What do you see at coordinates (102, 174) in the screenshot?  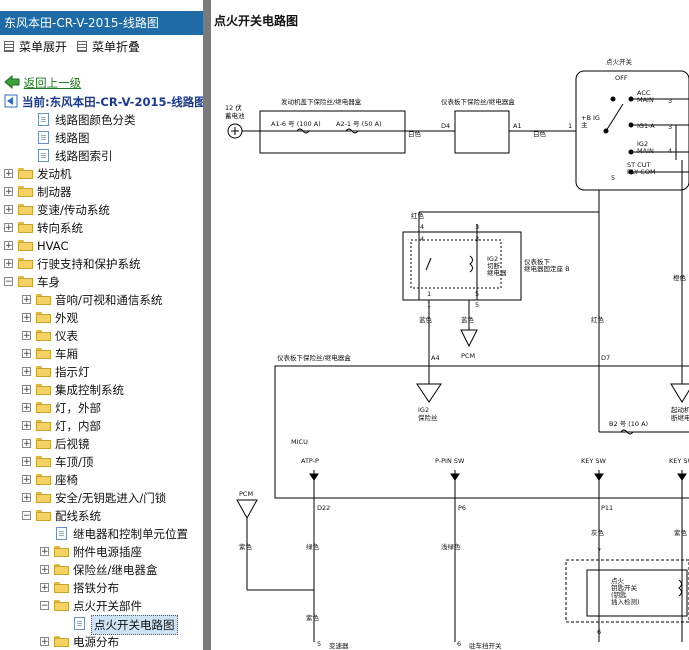 I see `tree-item: + 发动机` at bounding box center [102, 174].